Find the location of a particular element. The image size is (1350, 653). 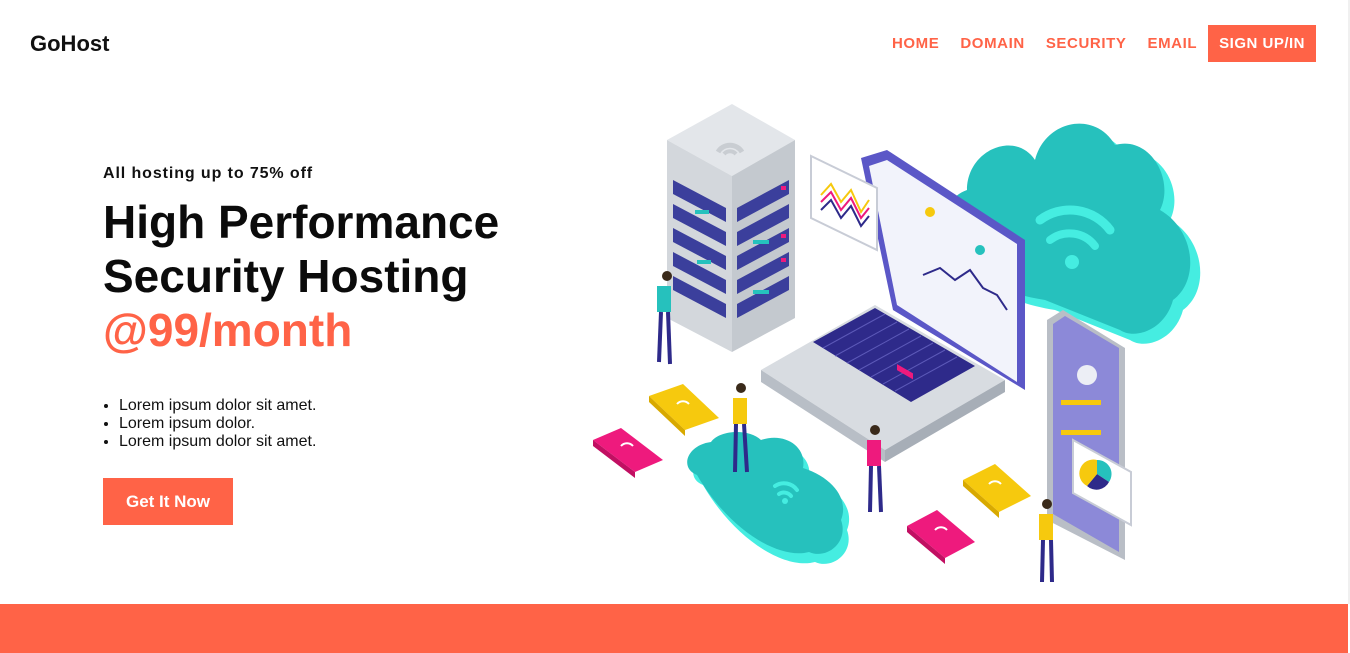

nav-security-link: SECURITY is located at coordinates (1086, 43).